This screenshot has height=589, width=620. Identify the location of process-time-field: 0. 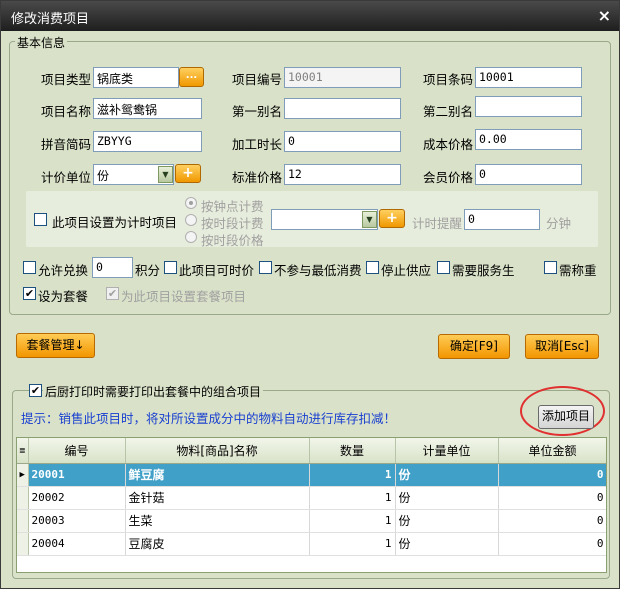
(342, 141).